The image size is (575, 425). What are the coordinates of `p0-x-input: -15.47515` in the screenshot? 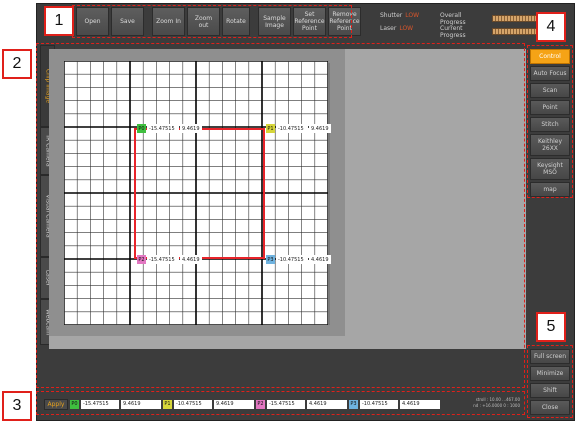 It's located at (100, 404).